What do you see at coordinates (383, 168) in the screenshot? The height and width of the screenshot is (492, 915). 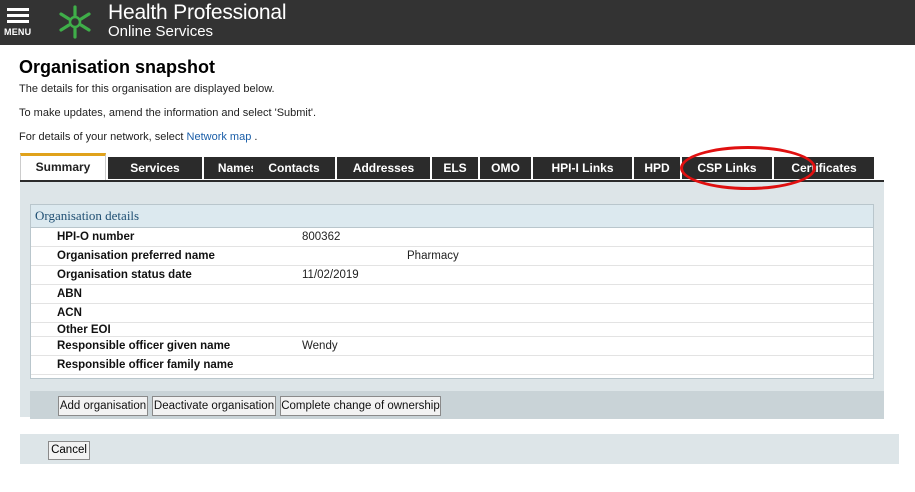 I see `tab-addresses: Addresses` at bounding box center [383, 168].